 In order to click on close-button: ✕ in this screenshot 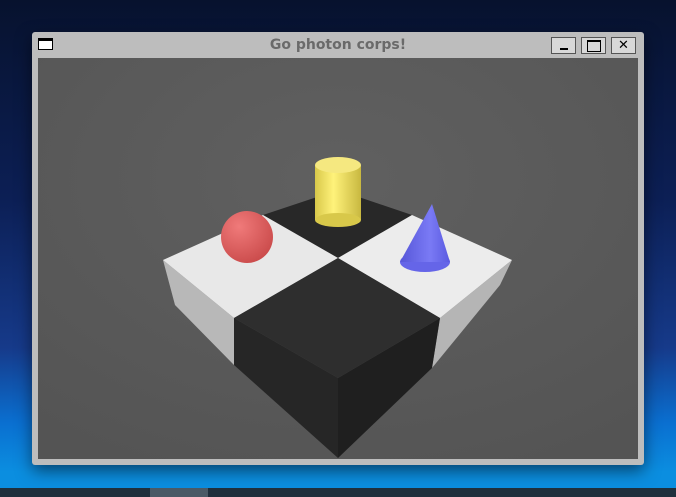, I will do `click(623, 45)`.